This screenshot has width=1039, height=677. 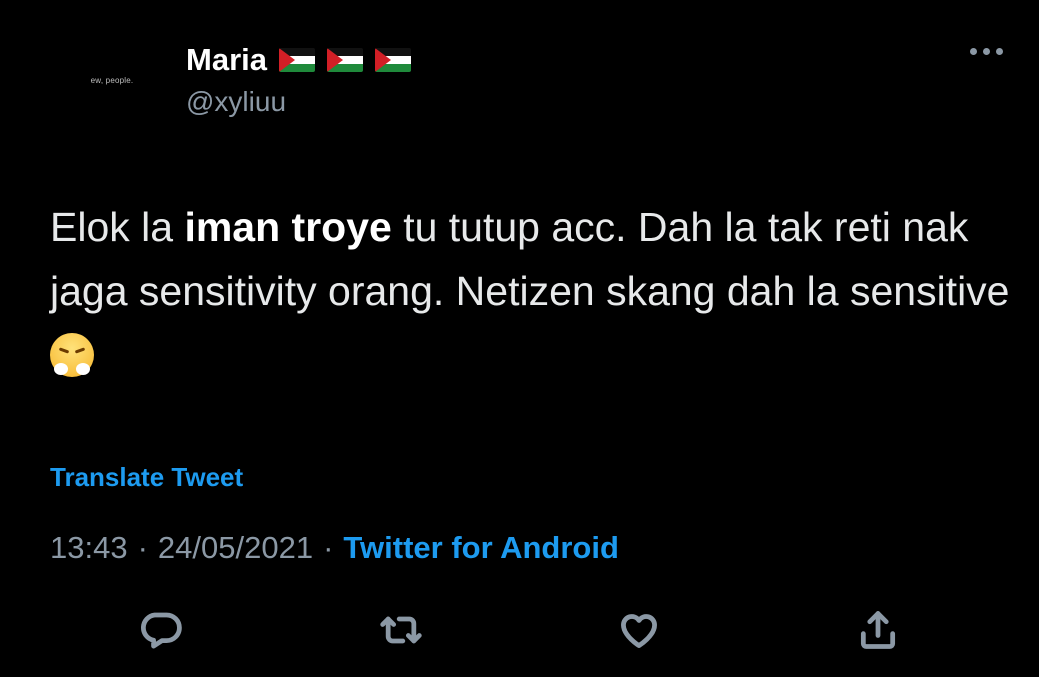 What do you see at coordinates (235, 548) in the screenshot?
I see `tweet-date: 24/05/2021` at bounding box center [235, 548].